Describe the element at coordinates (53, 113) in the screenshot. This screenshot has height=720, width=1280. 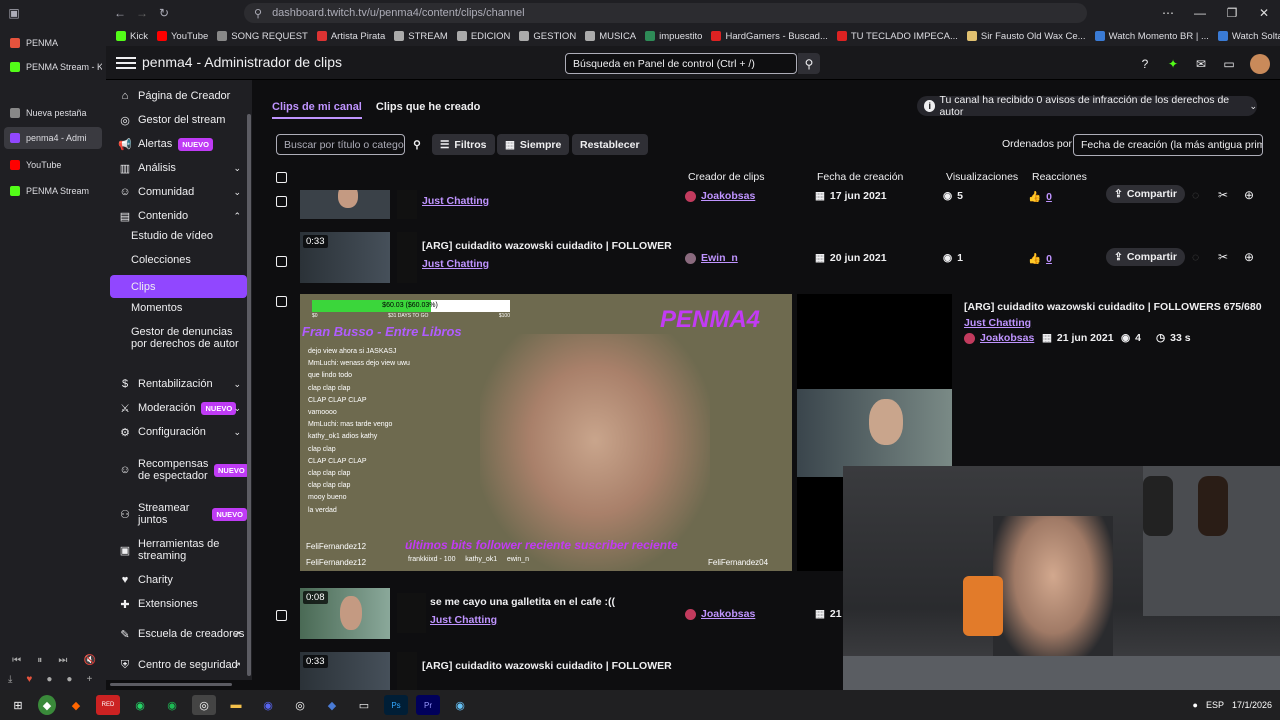
I see `browser-tab: Nueva pestaña` at that location.